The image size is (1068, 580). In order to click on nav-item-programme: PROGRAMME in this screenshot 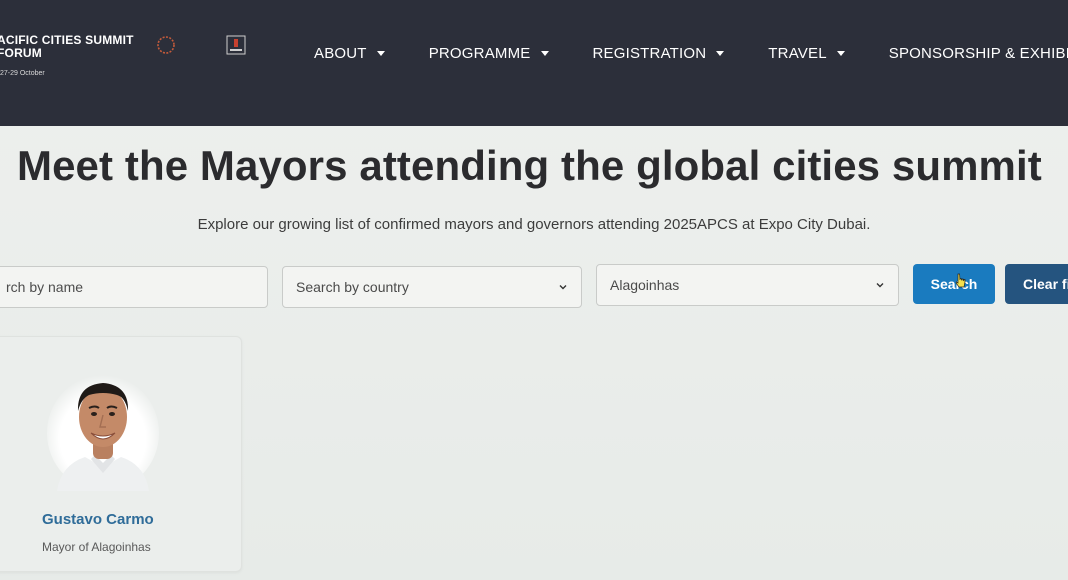, I will do `click(489, 53)`.